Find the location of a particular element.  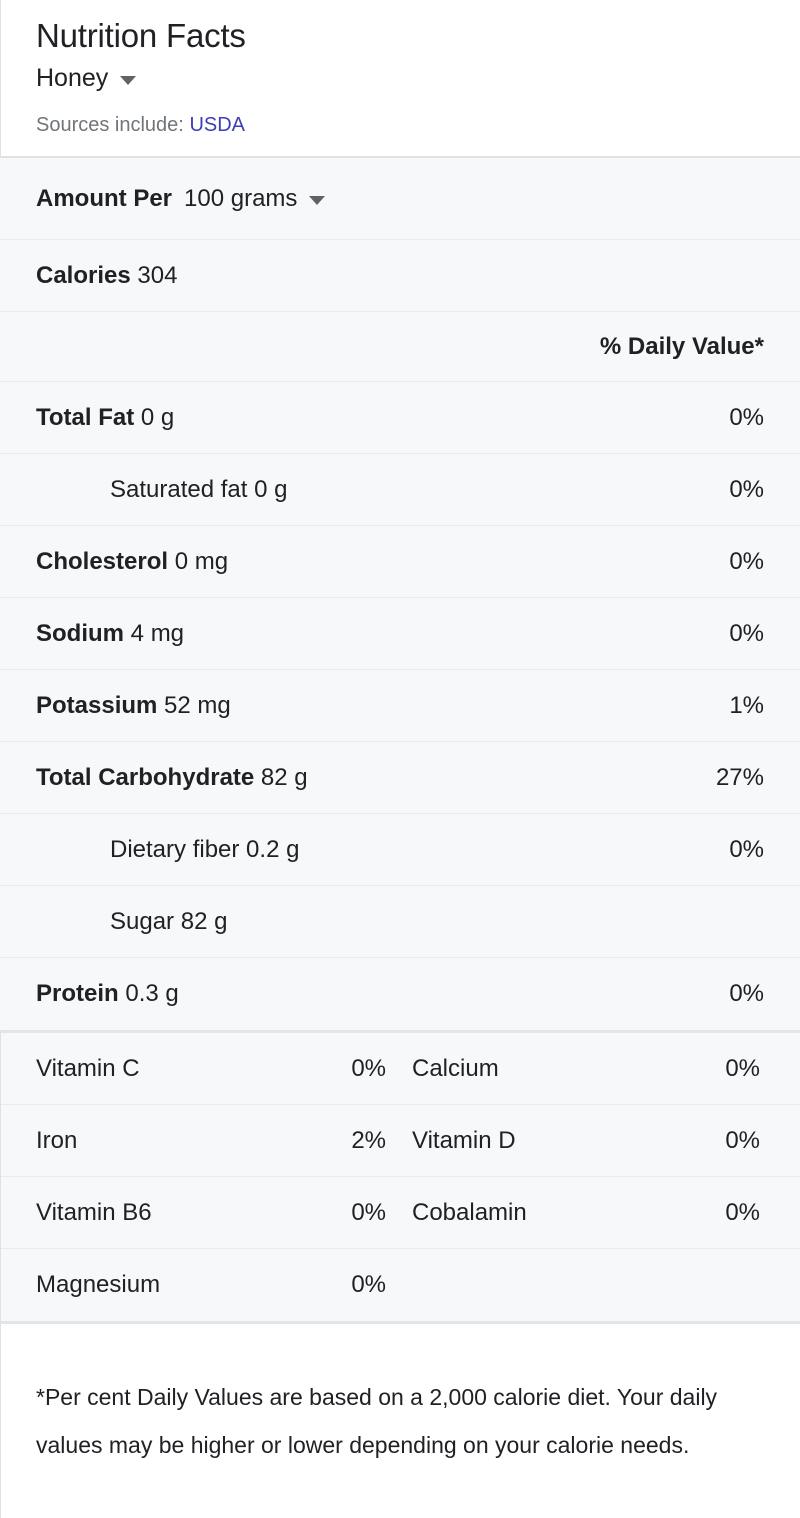

food-selector: Honey is located at coordinates (400, 78).